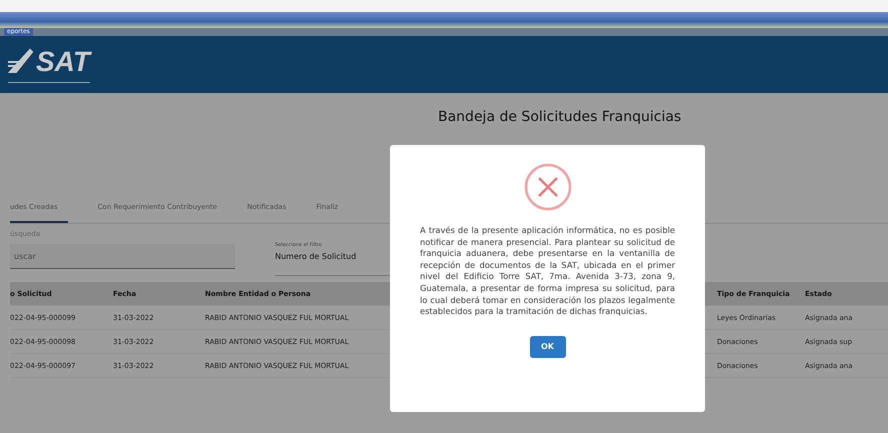 This screenshot has height=433, width=888. Describe the element at coordinates (548, 347) in the screenshot. I see `ok-button: OK` at that location.